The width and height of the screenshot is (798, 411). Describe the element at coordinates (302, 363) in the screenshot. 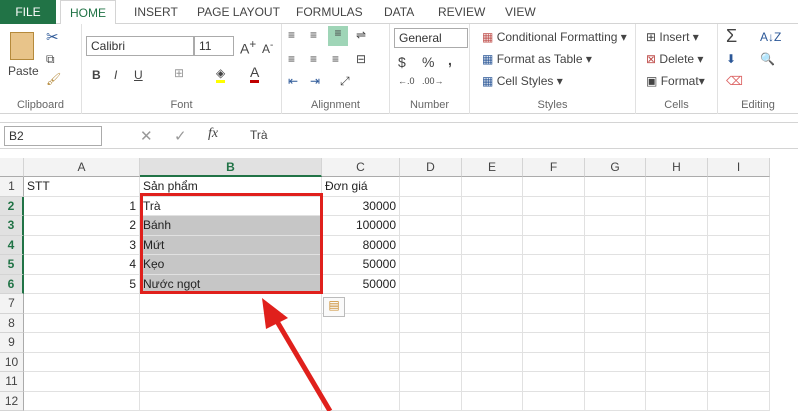

I see `arrow-shaft` at that location.